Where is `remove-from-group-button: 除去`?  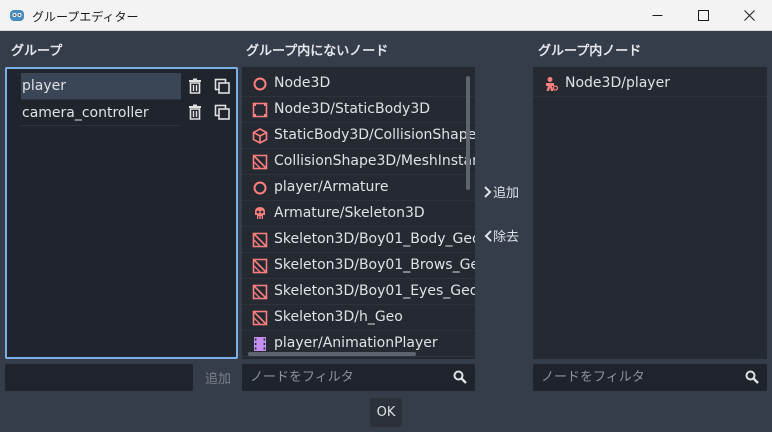 remove-from-group-button: 除去 is located at coordinates (501, 235).